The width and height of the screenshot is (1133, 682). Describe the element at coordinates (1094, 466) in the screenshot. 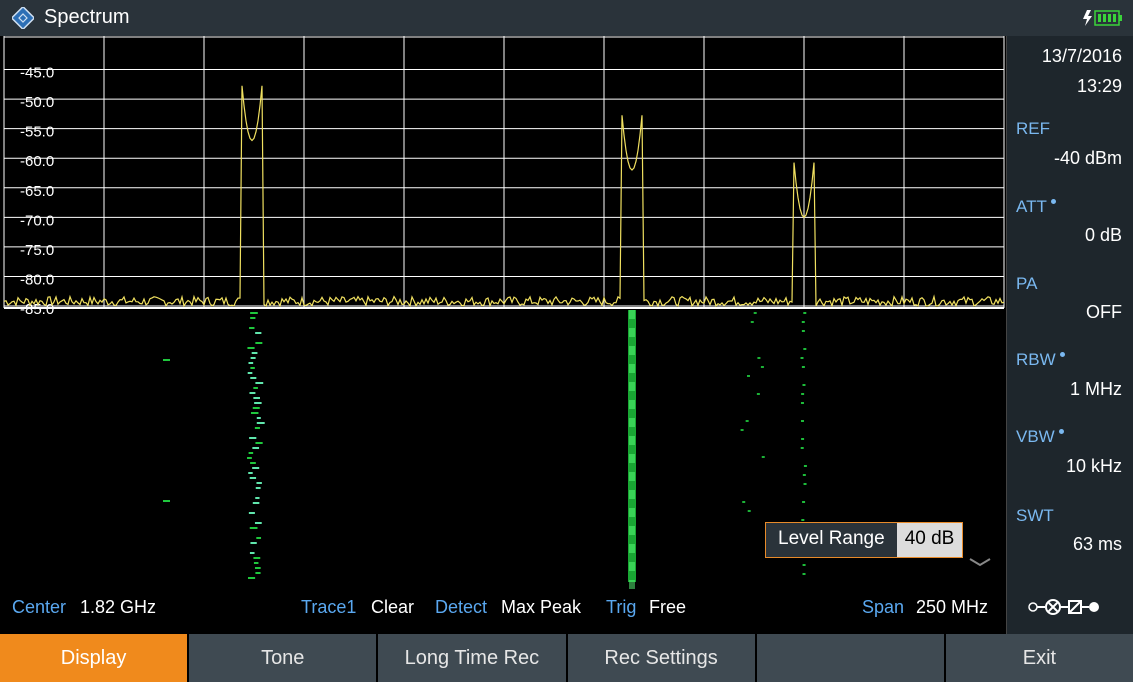

I see `vbw-value: 10 kHz` at that location.